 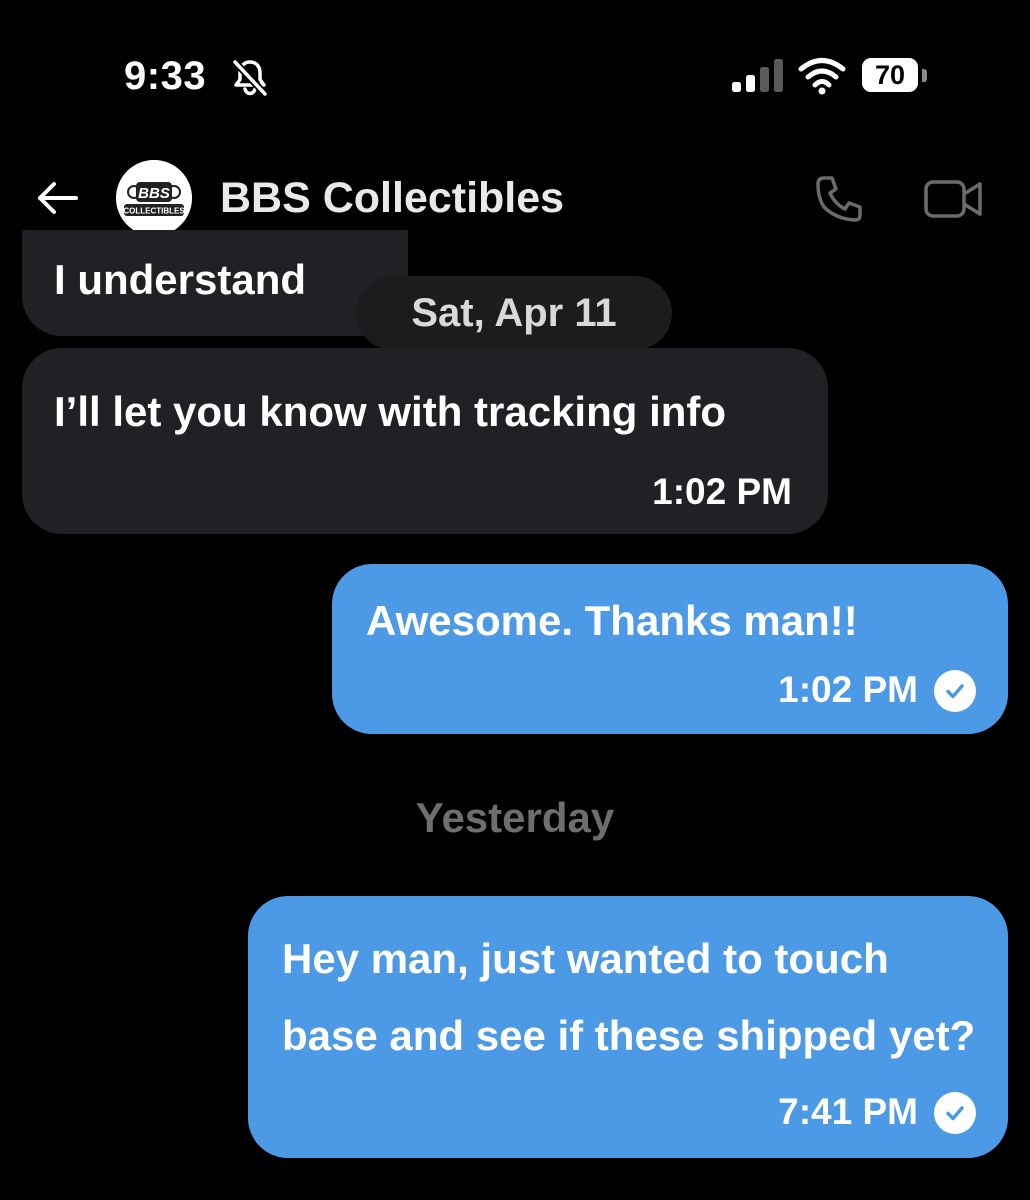 I want to click on message-time: 7:41 PM, so click(x=848, y=1111).